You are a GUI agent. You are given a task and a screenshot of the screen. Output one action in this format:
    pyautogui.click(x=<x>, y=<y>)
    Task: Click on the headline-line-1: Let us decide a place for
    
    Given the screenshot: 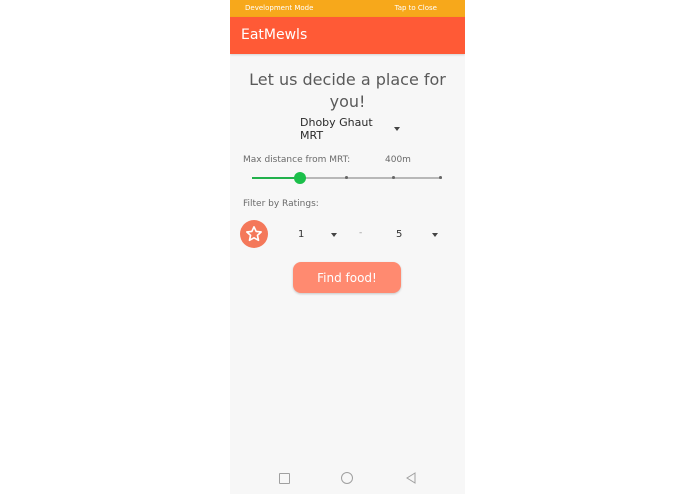 What is the action you would take?
    pyautogui.click(x=347, y=79)
    